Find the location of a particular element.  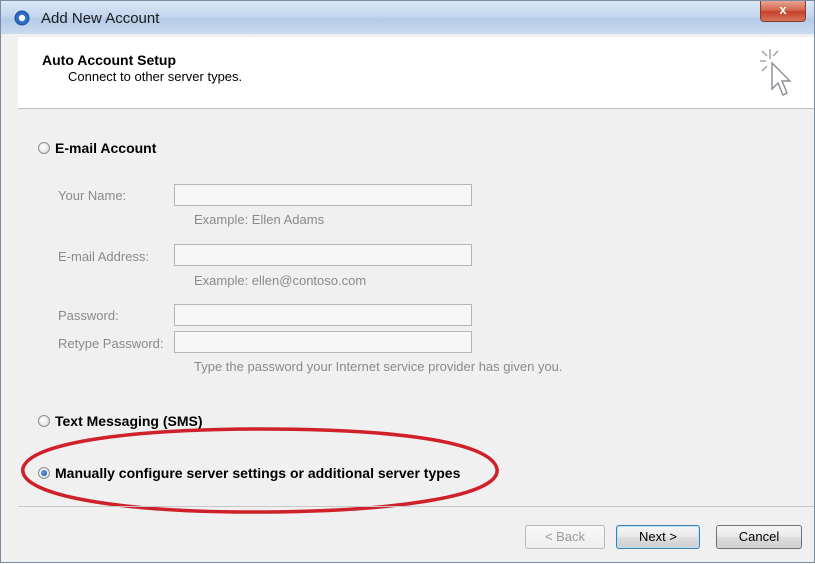

window-title: Add New Account is located at coordinates (100, 18).